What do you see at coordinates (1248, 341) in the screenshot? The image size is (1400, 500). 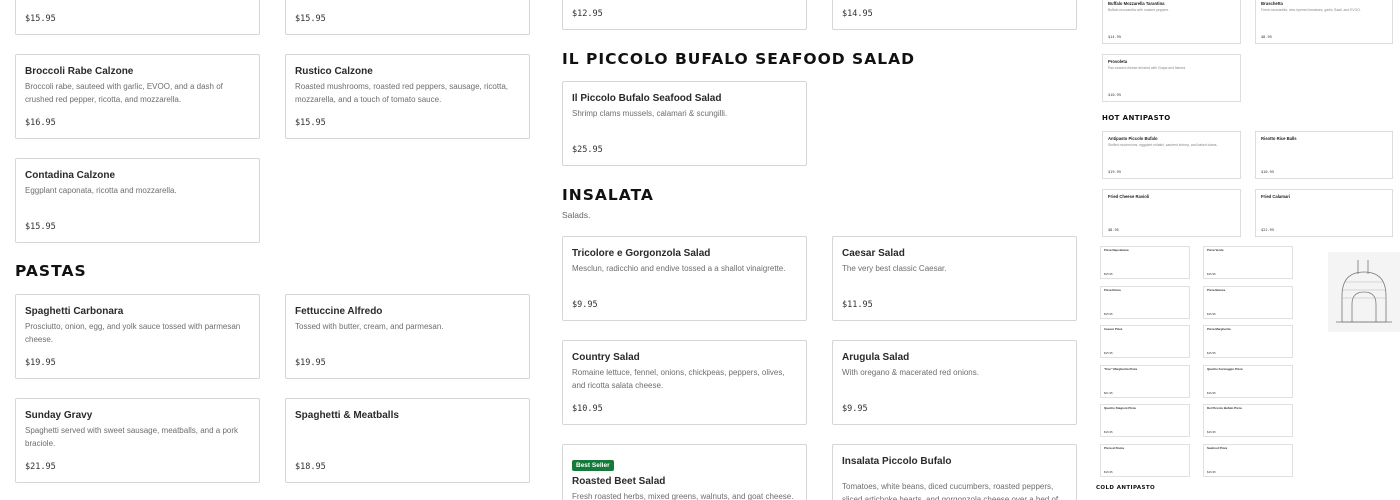 I see `thumbnail-pizza-card: Pizza Margherita $15.95` at bounding box center [1248, 341].